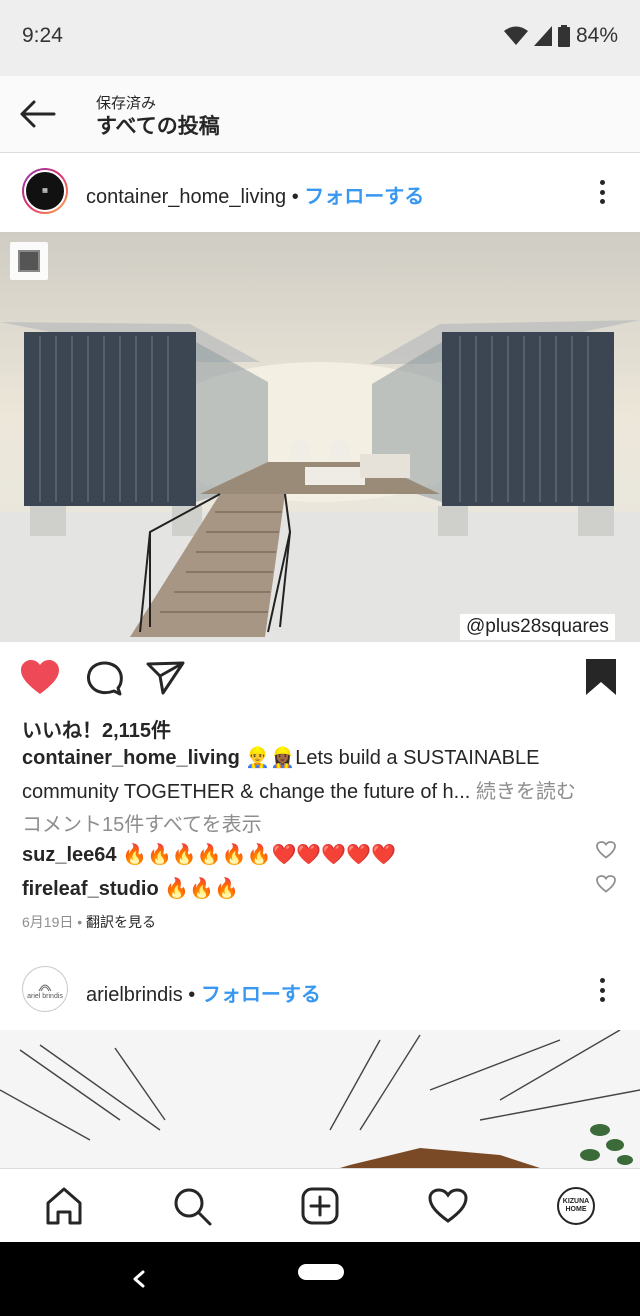 The width and height of the screenshot is (640, 1316). I want to click on avatar-text: ariel brindis, so click(45, 996).